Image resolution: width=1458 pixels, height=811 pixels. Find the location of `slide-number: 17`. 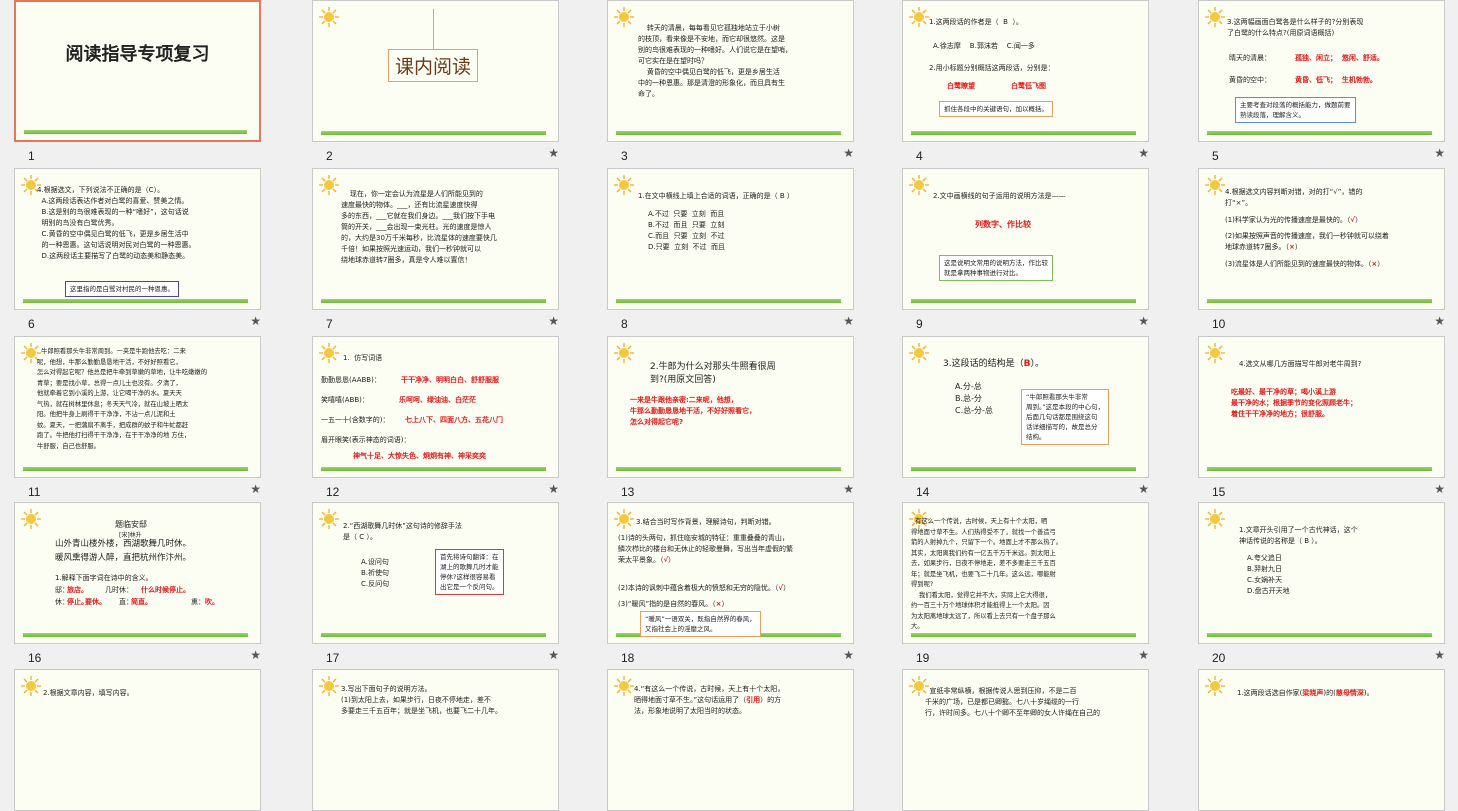

slide-number: 17 is located at coordinates (333, 658).